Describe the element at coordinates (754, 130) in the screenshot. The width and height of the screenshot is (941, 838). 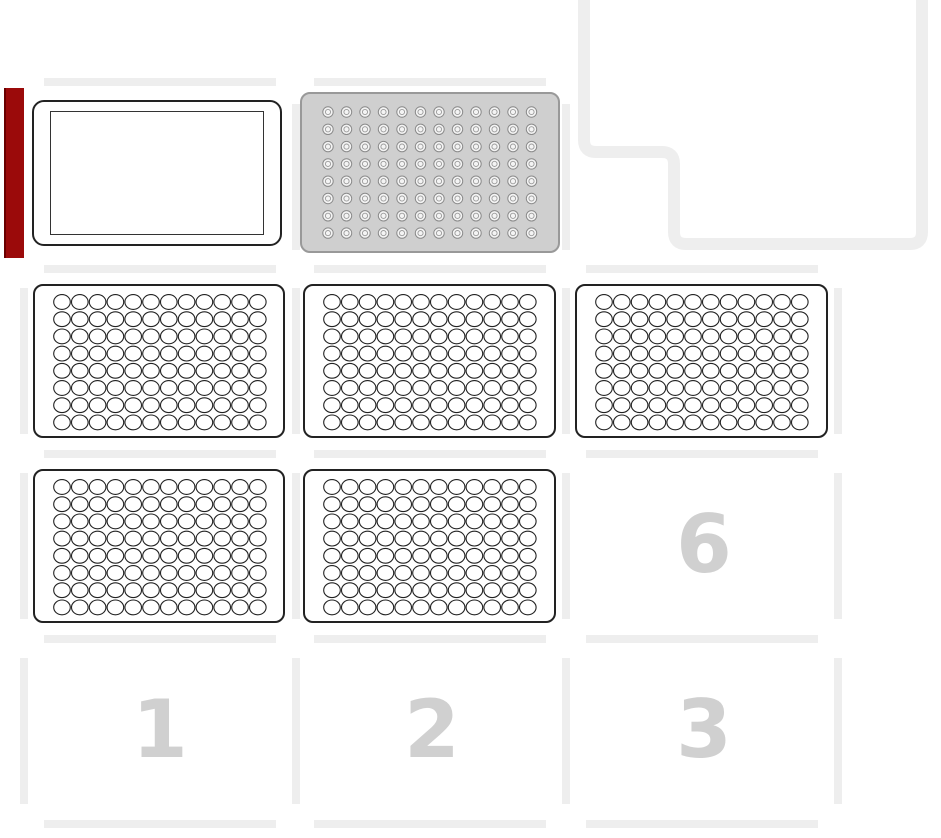
I see `fixed-trash` at that location.